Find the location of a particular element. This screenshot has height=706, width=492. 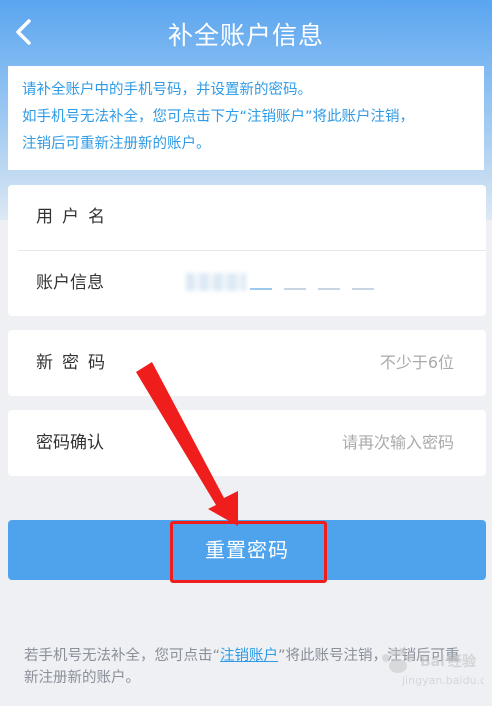

page-title: 补全账户信息 is located at coordinates (245, 35).